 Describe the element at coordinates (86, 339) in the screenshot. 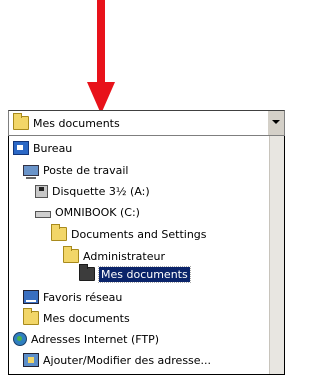

I see `list-item-adresses-internet: Adresses Internet (FTP)` at that location.